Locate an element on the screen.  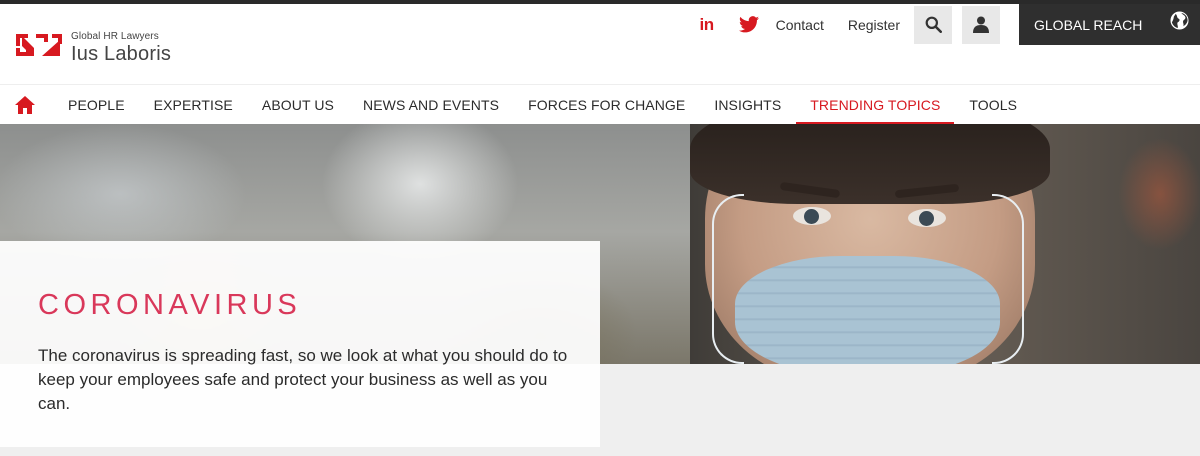
global-reach-button: GLOBAL REACH is located at coordinates (1109, 24).